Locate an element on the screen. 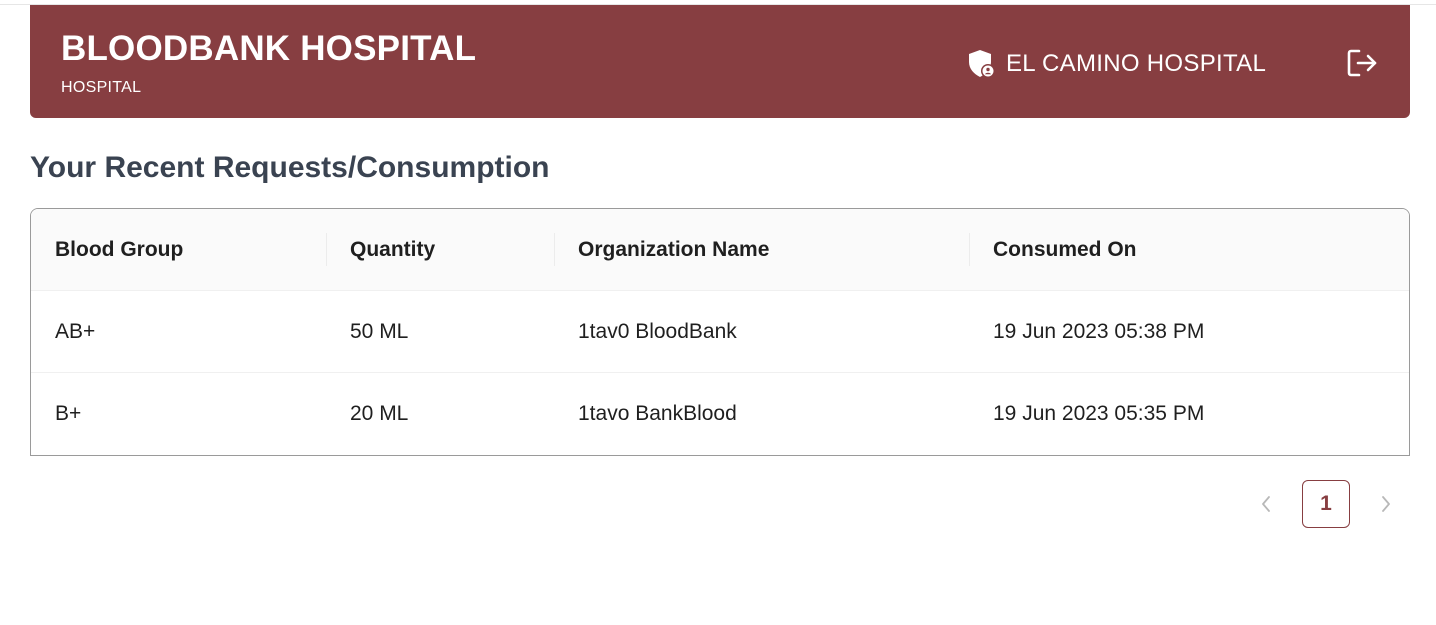  cell-consumed-on: 19 Jun 2023 05:35 PM is located at coordinates (1099, 413).